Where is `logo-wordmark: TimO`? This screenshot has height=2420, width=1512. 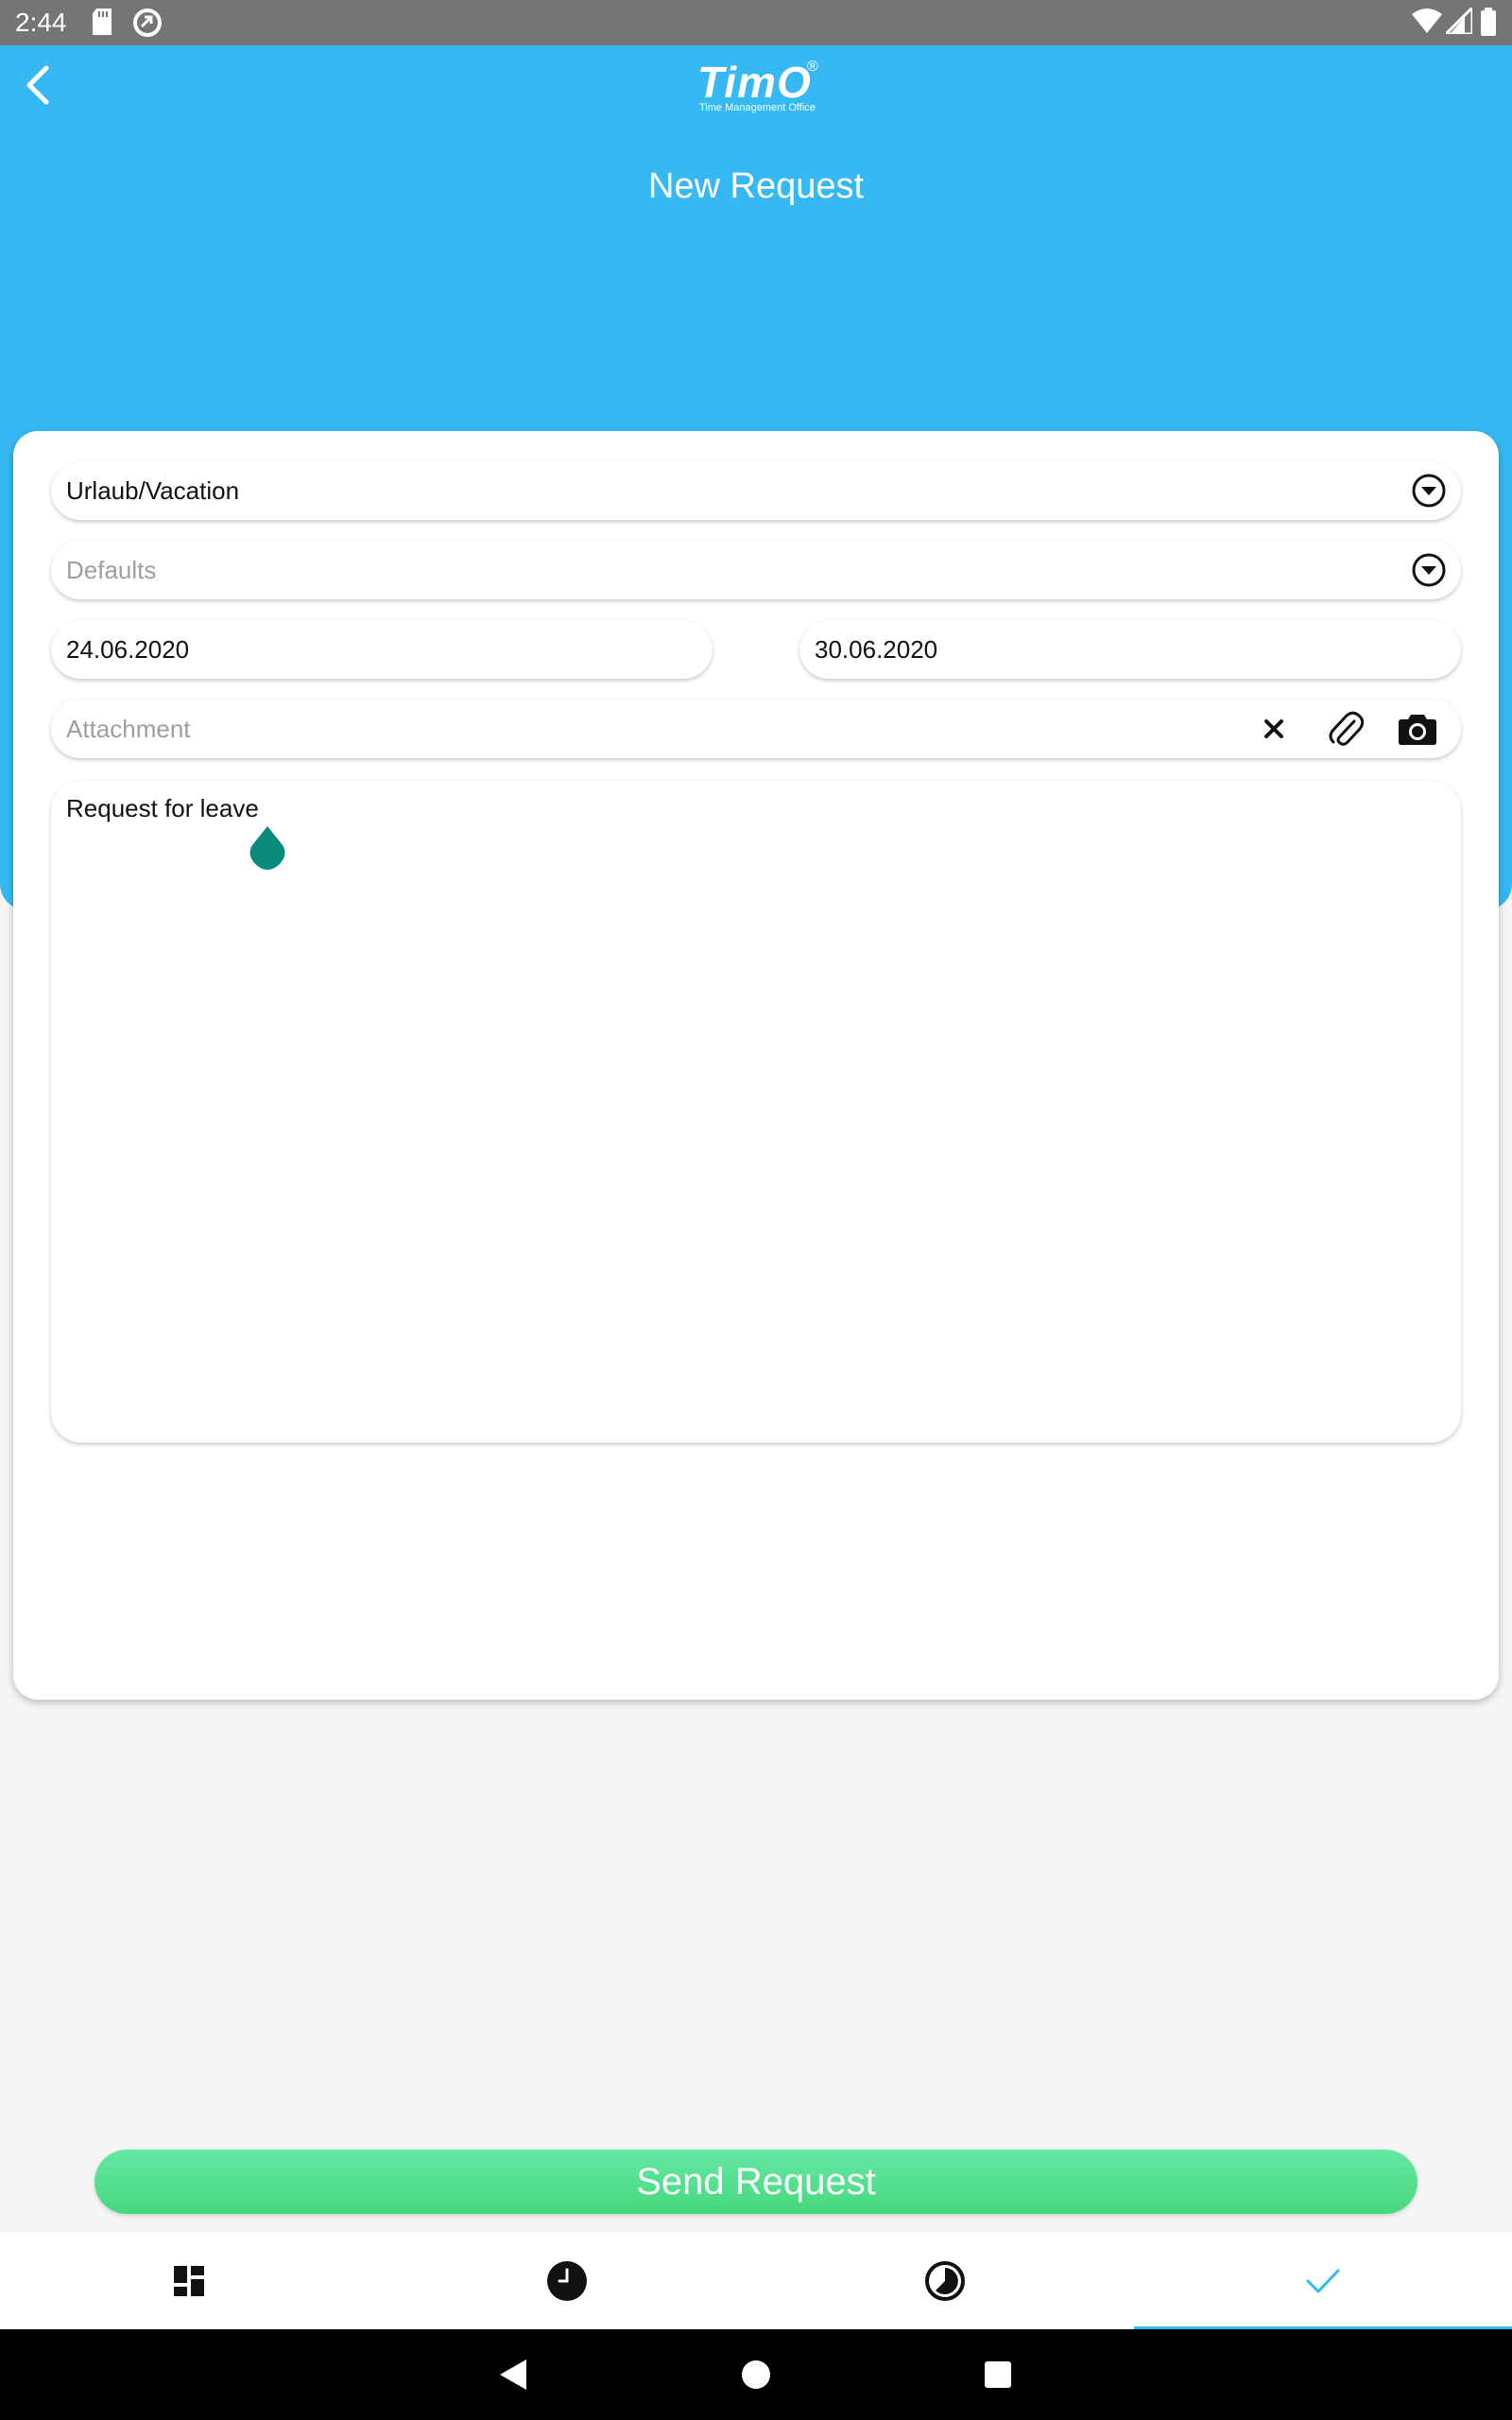 logo-wordmark: TimO is located at coordinates (754, 83).